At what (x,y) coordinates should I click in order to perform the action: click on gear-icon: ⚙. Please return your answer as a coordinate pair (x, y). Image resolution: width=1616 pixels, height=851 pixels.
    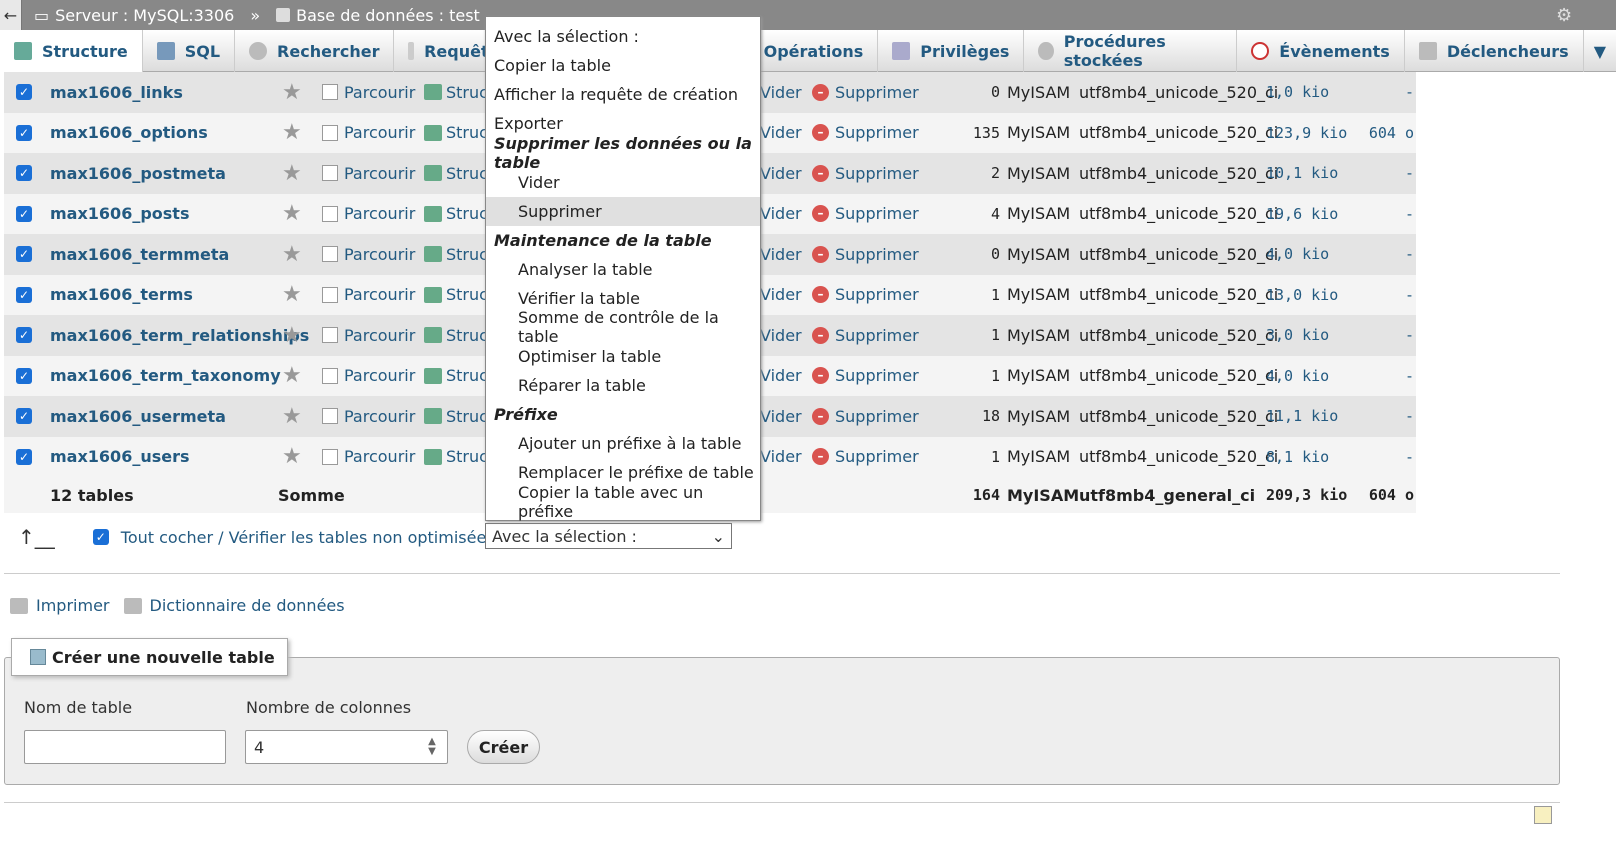
    Looking at the image, I should click on (1566, 15).